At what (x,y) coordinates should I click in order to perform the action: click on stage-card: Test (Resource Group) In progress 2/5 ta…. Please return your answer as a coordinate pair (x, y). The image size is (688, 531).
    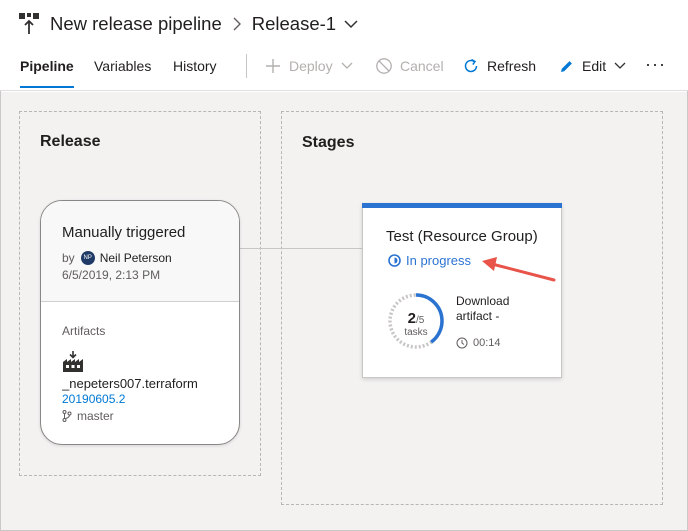
    Looking at the image, I should click on (462, 290).